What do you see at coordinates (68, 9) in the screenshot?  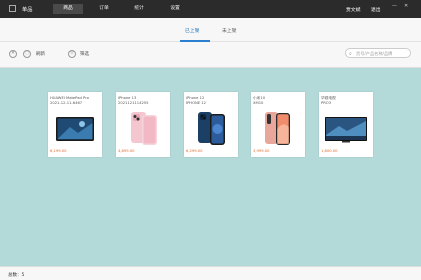 I see `nav-item-products: 商品` at bounding box center [68, 9].